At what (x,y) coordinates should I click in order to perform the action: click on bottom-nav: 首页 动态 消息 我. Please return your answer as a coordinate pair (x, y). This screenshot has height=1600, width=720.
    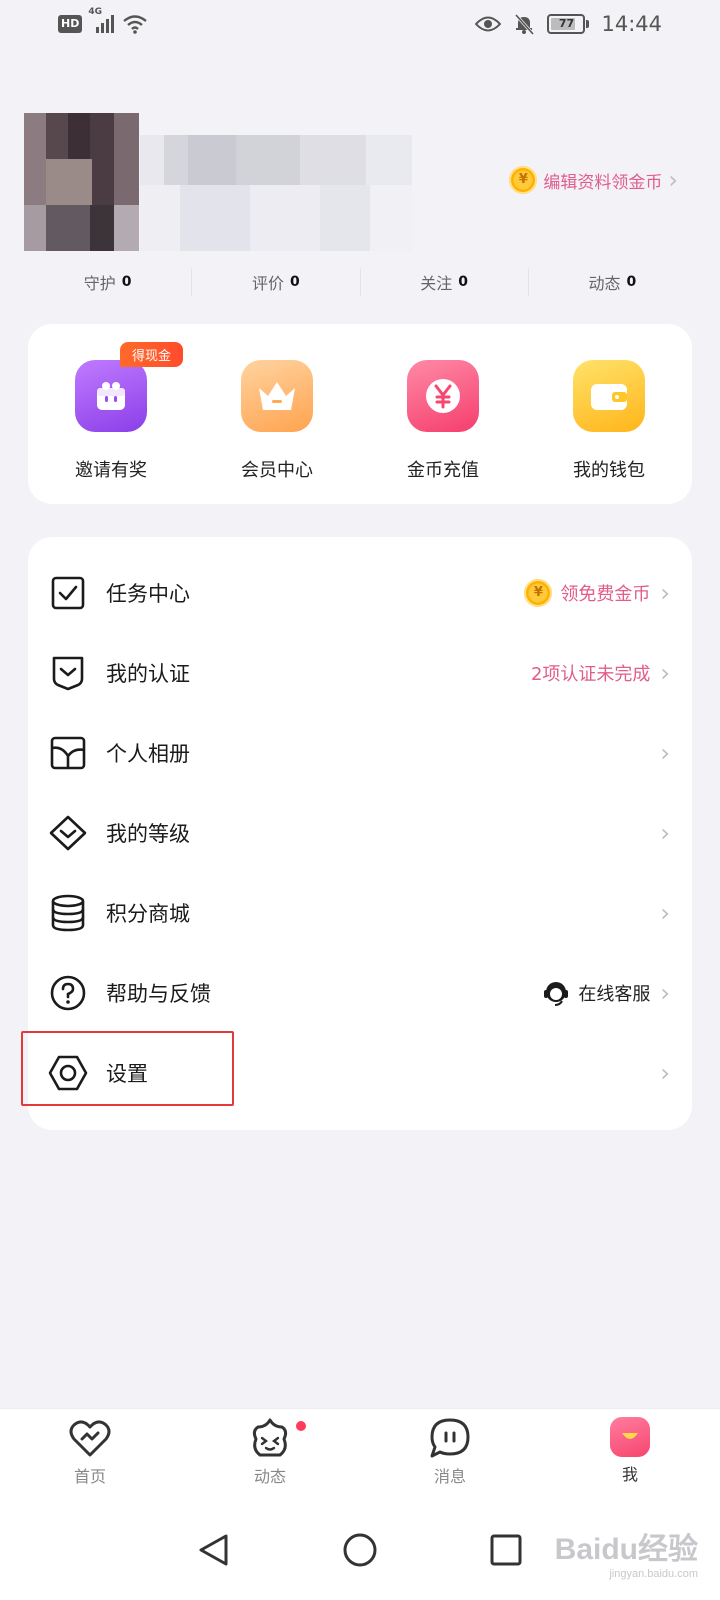
    Looking at the image, I should click on (360, 1454).